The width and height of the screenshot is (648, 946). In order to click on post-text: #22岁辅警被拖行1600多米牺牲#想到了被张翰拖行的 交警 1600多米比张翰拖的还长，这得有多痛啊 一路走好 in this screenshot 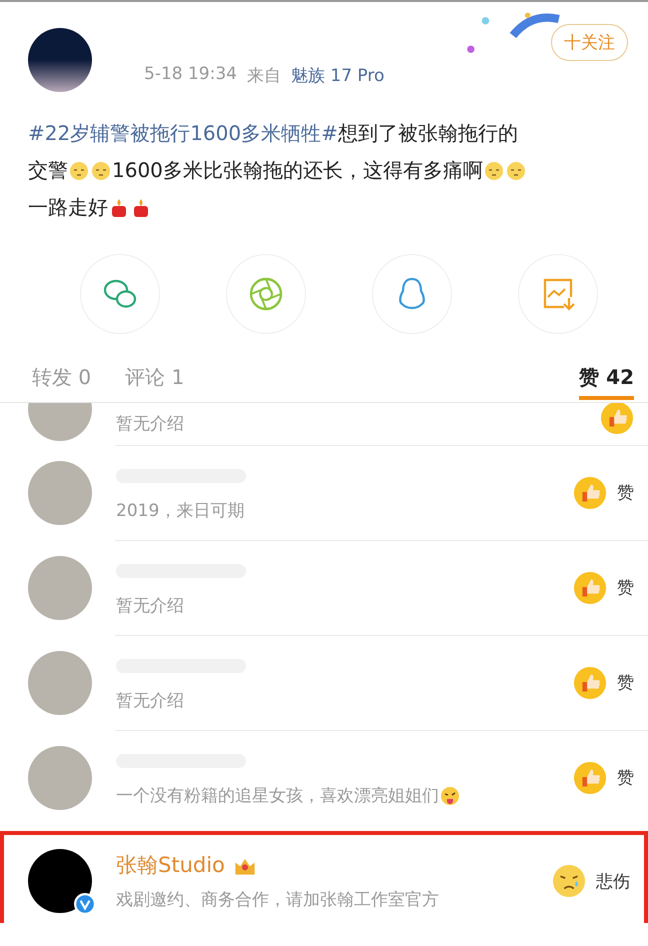, I will do `click(328, 170)`.